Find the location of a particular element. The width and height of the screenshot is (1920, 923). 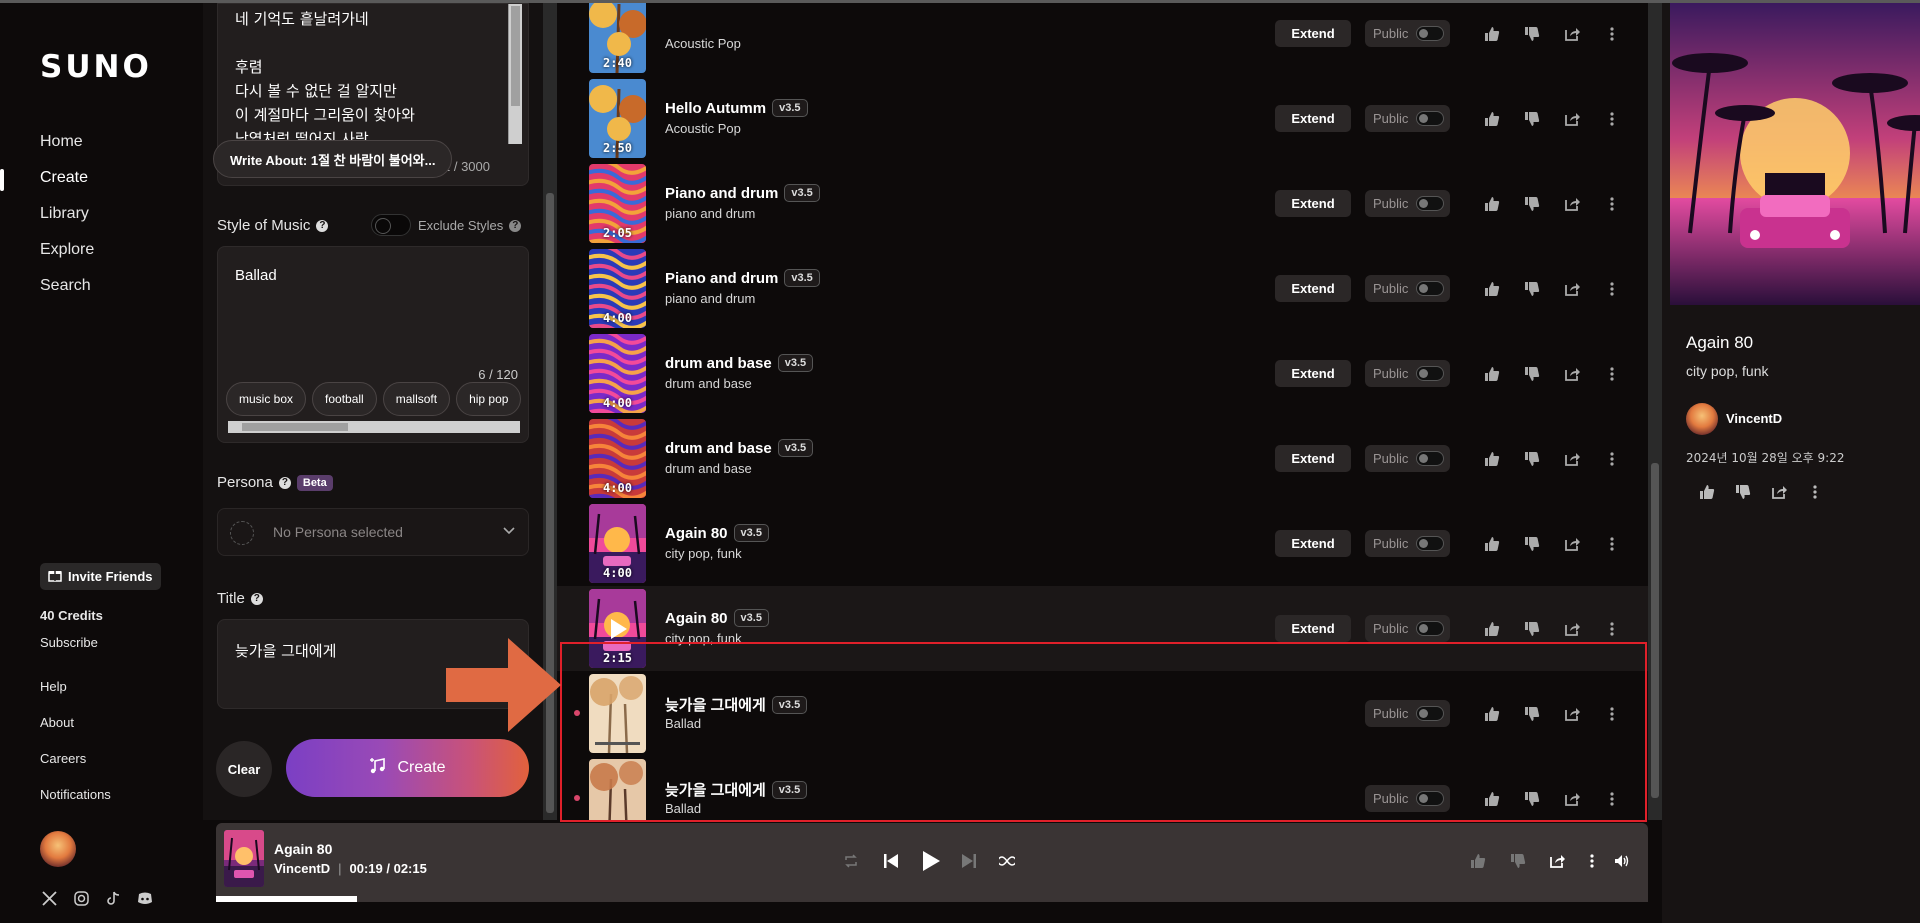

instagram-icon is located at coordinates (81, 898).